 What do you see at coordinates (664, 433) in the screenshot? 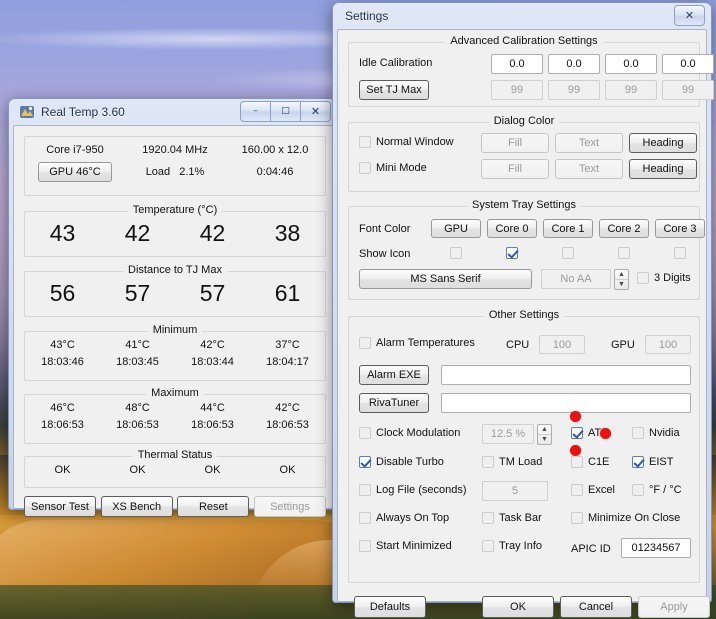
I see `nvidia-label: Nvidia` at bounding box center [664, 433].